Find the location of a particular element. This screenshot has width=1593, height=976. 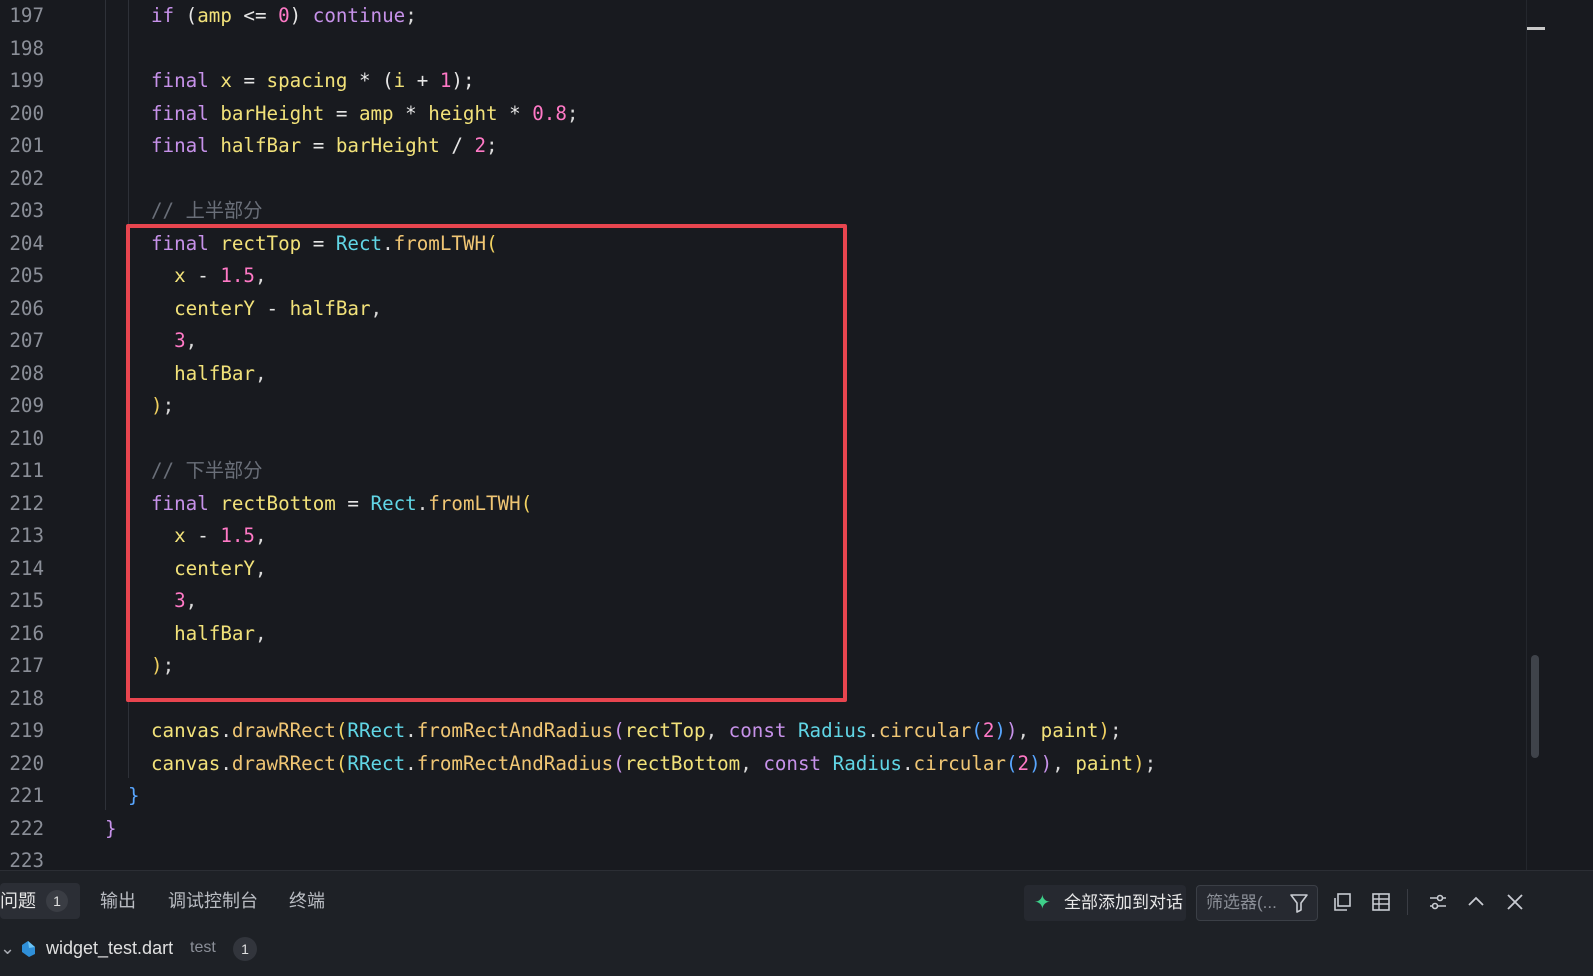

vertical-scrollbar-thumb is located at coordinates (1535, 706).